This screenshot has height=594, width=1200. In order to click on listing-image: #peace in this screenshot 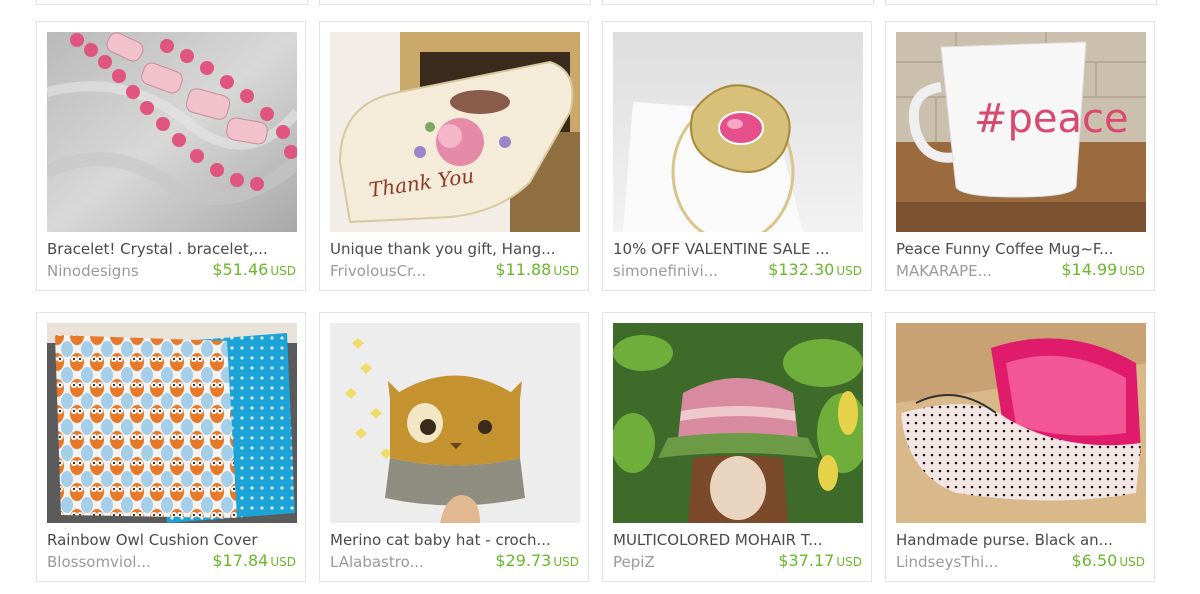, I will do `click(1021, 132)`.